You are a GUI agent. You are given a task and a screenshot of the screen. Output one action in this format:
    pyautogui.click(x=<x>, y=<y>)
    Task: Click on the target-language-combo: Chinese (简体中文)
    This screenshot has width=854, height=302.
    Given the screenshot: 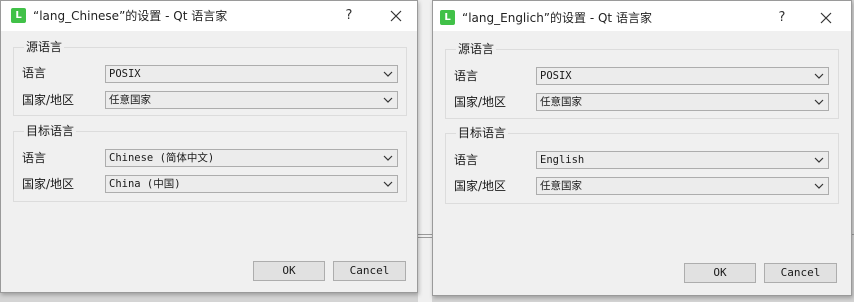 What is the action you would take?
    pyautogui.click(x=251, y=158)
    